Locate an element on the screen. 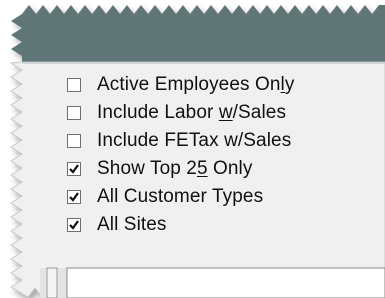  bottom-field is located at coordinates (225, 282).